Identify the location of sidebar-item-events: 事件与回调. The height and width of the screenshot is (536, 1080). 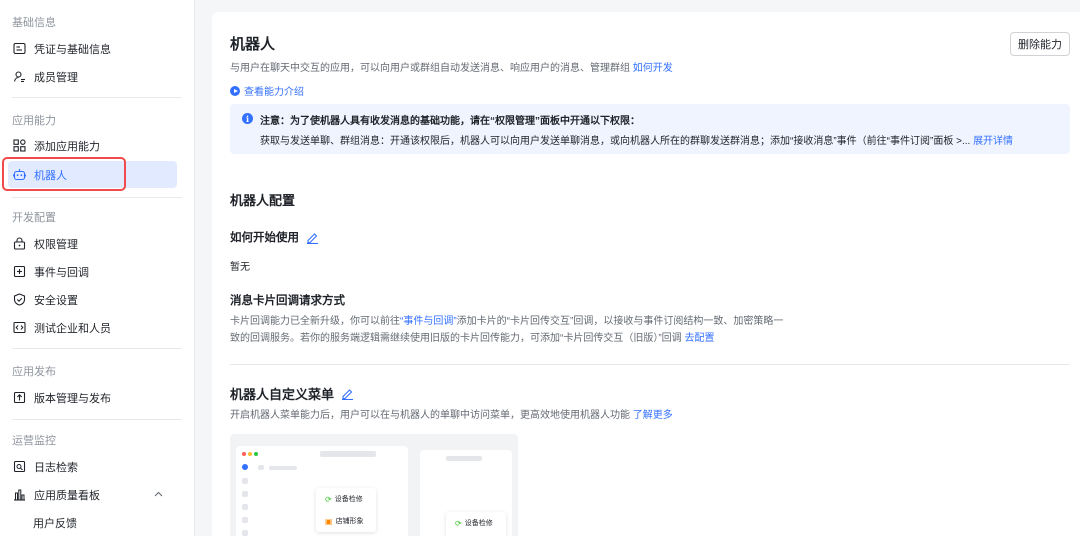
(92, 271).